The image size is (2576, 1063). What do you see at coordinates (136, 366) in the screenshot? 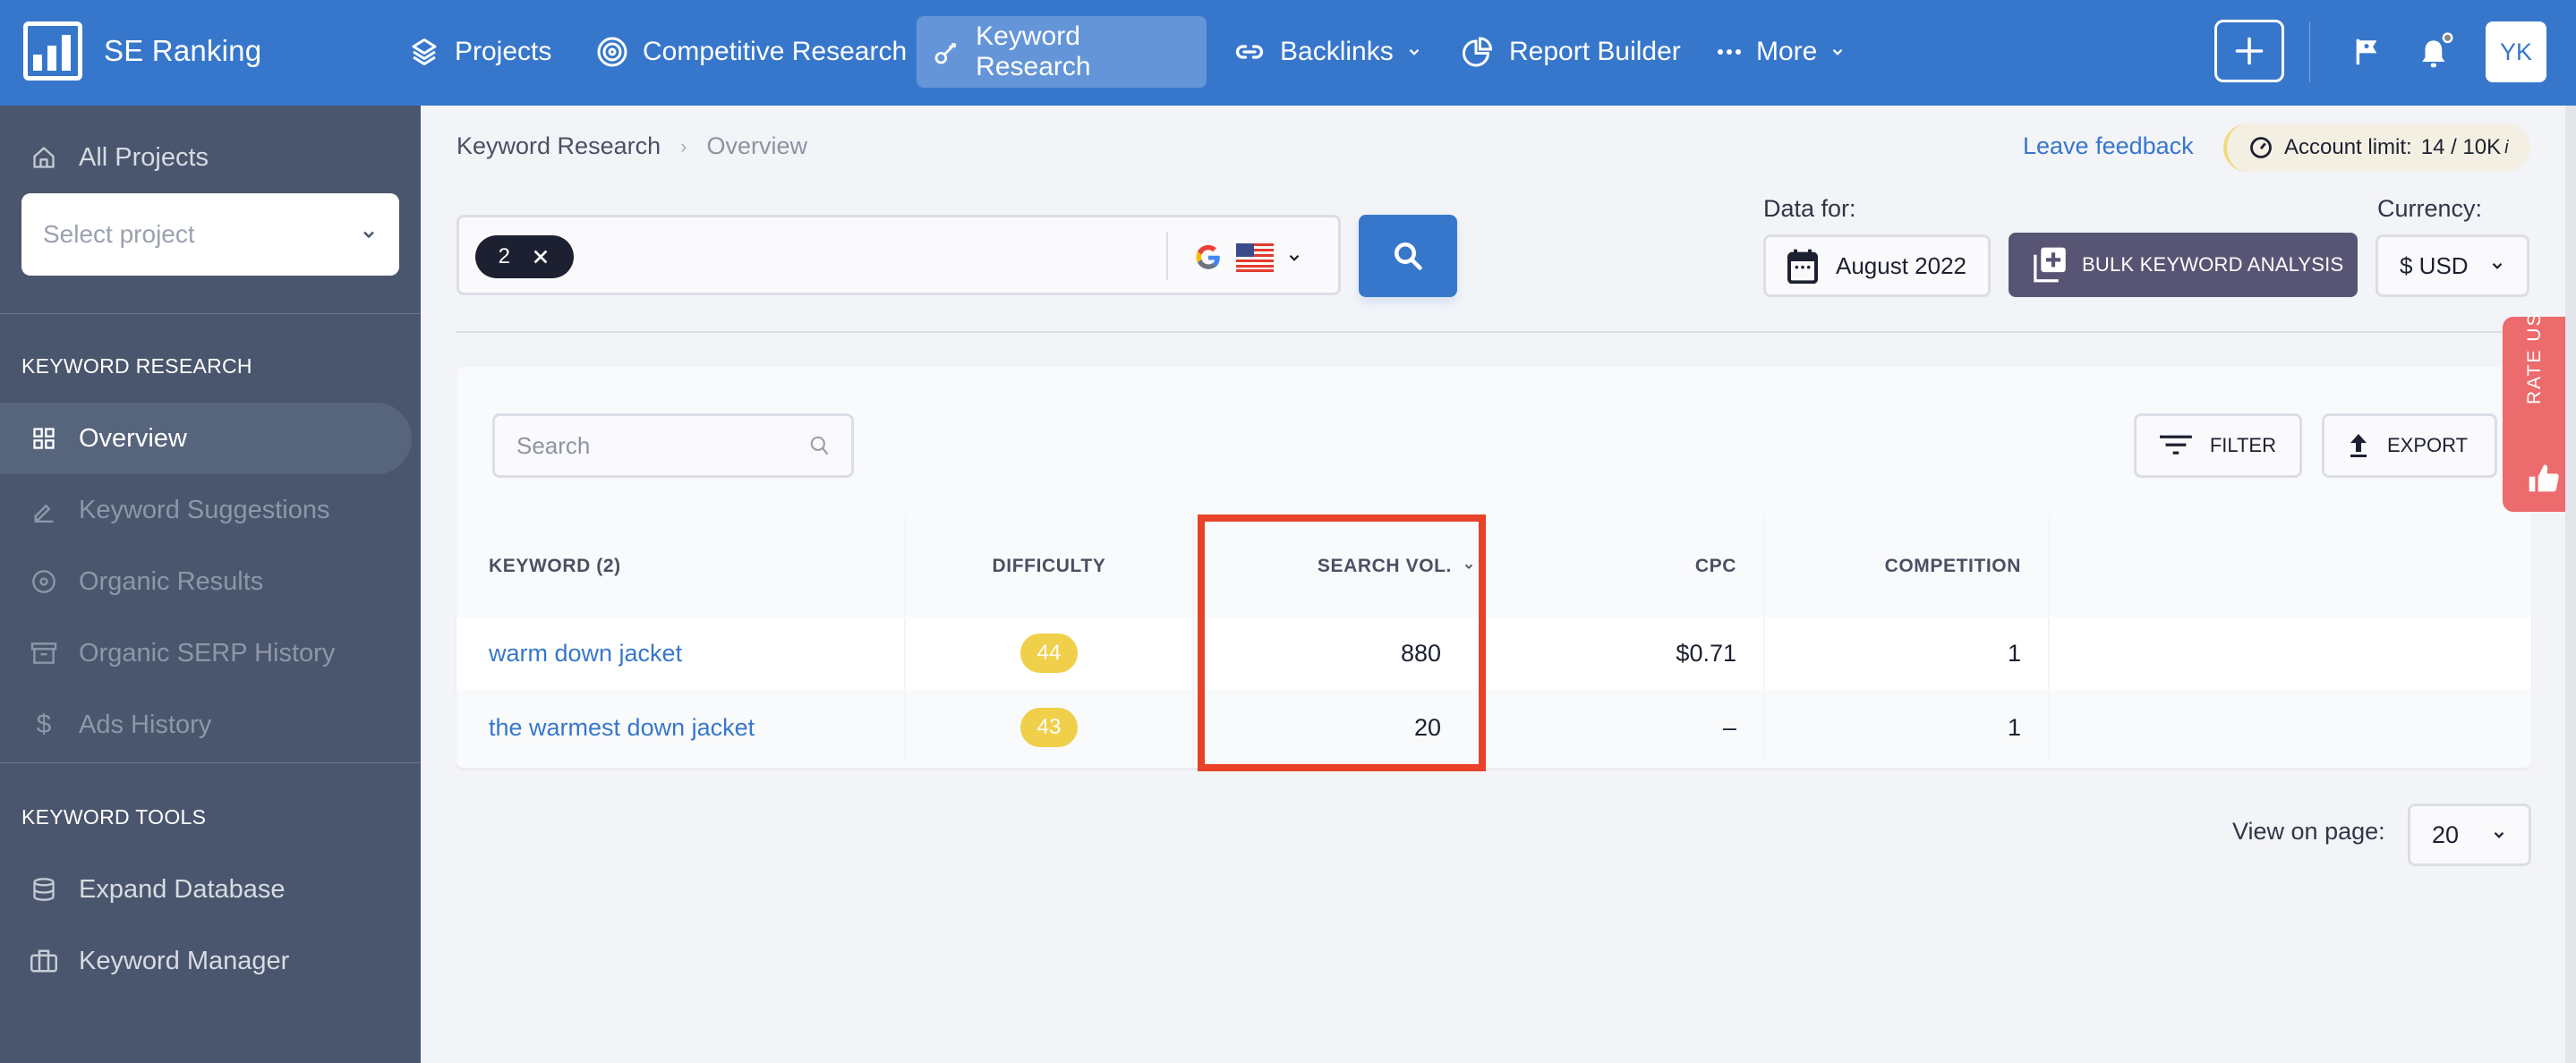
I see `sidebar-heading-keyword-research: KEYWORD RESEARCH` at bounding box center [136, 366].